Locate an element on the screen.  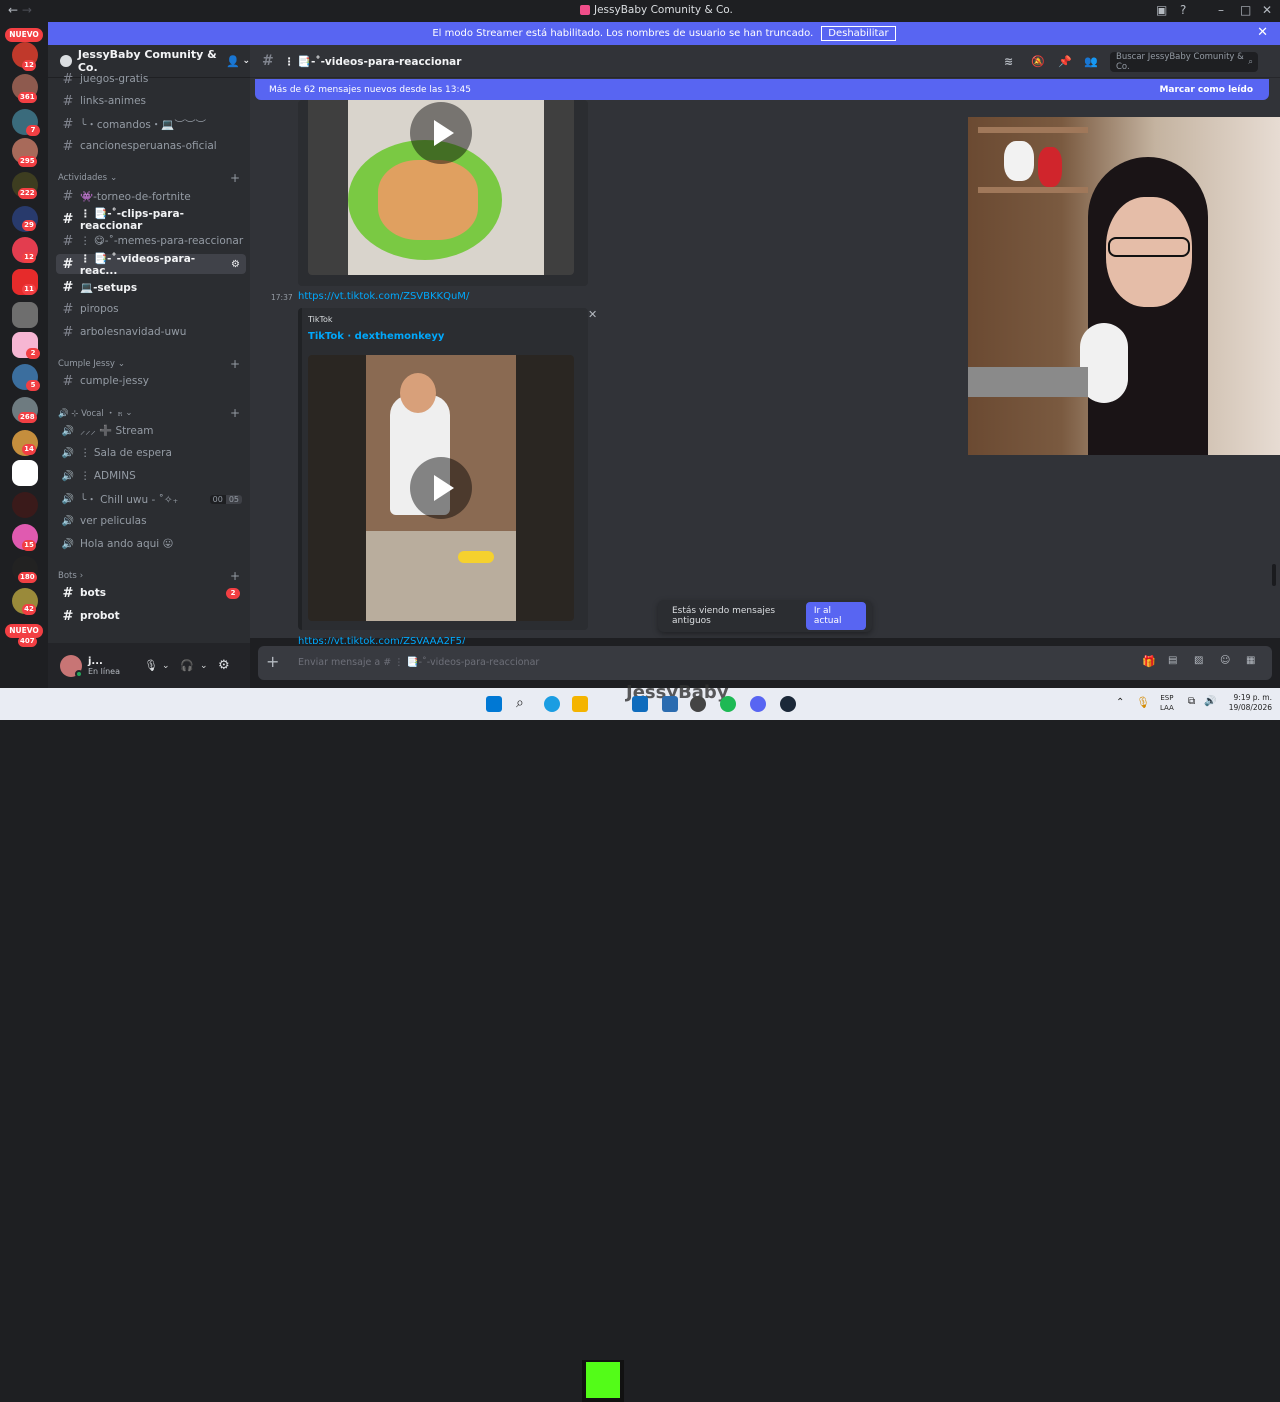
channel-label: ⋮ Sala de espera is located at coordinates (126, 453).